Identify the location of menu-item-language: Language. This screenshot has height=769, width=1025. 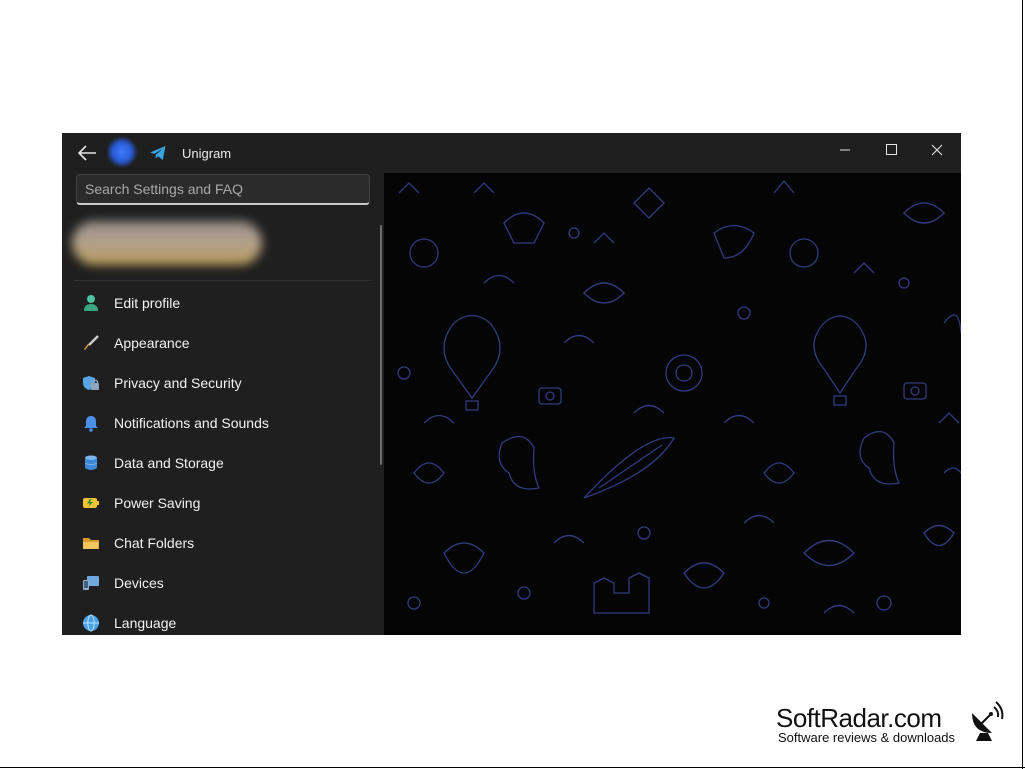
(223, 619).